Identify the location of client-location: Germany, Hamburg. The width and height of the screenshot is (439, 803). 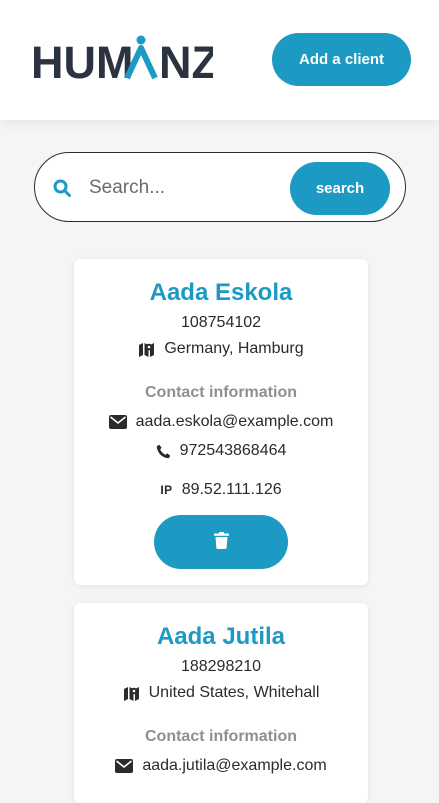
(221, 349).